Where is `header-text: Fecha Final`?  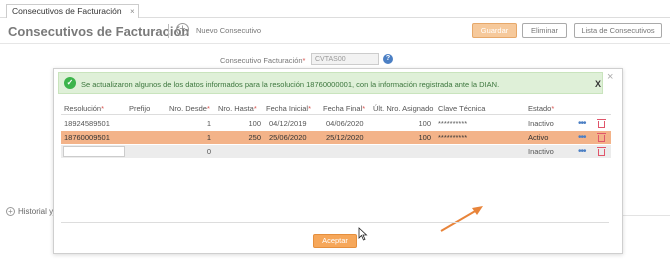 header-text: Fecha Final is located at coordinates (343, 108).